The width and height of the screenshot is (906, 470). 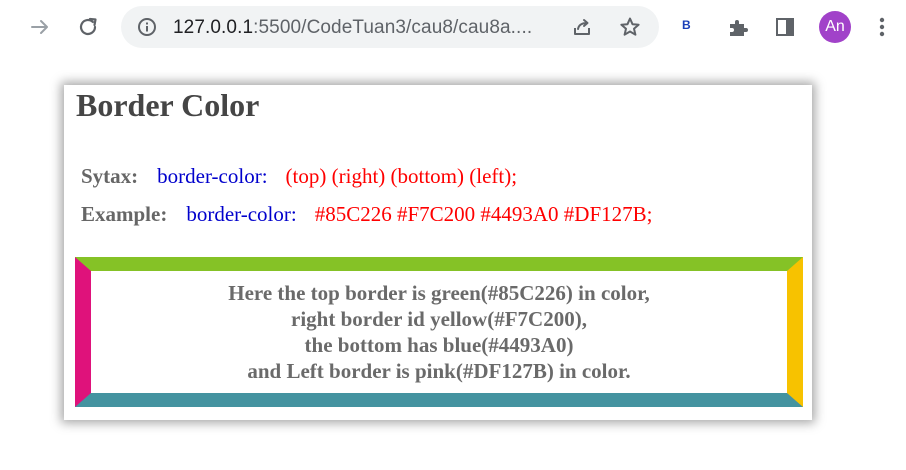 I want to click on puzzle-icon, so click(x=738, y=28).